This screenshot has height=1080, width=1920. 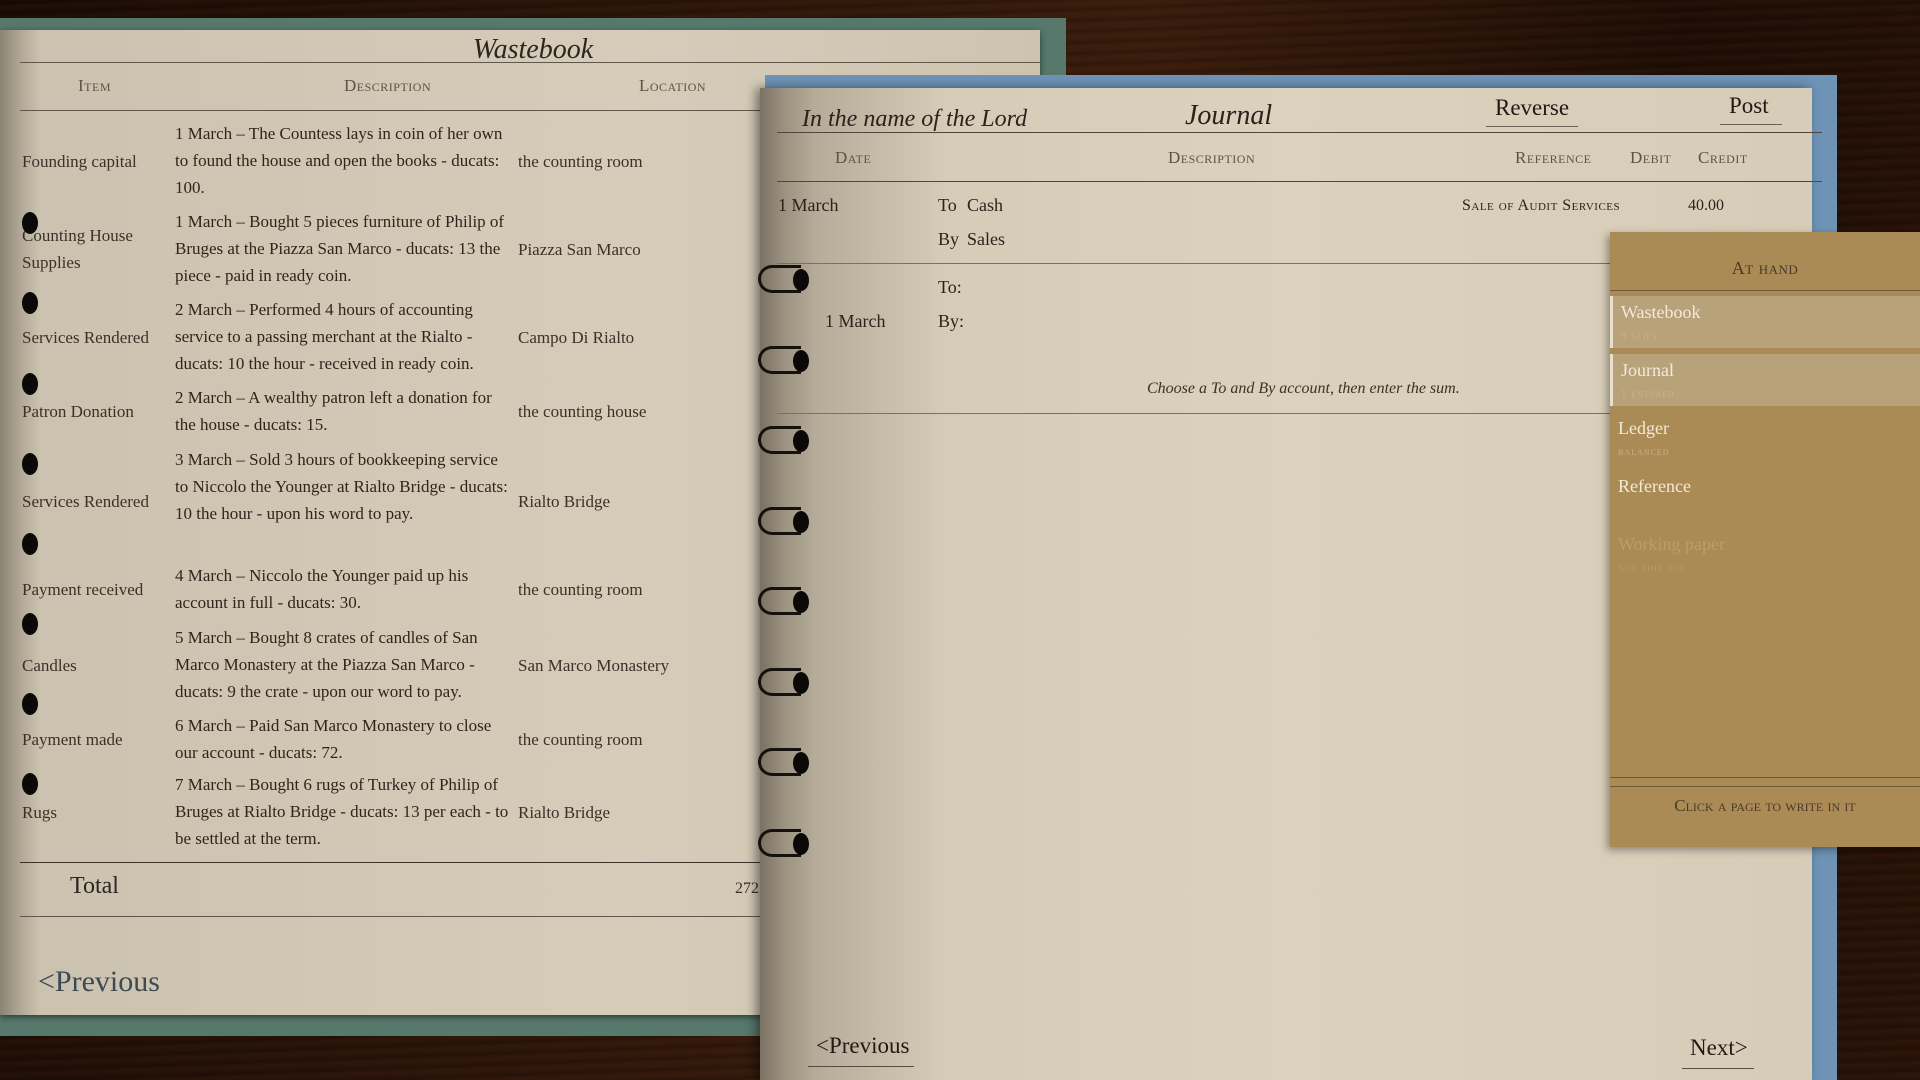 I want to click on journal-entry-by-account: Sales, so click(x=986, y=239).